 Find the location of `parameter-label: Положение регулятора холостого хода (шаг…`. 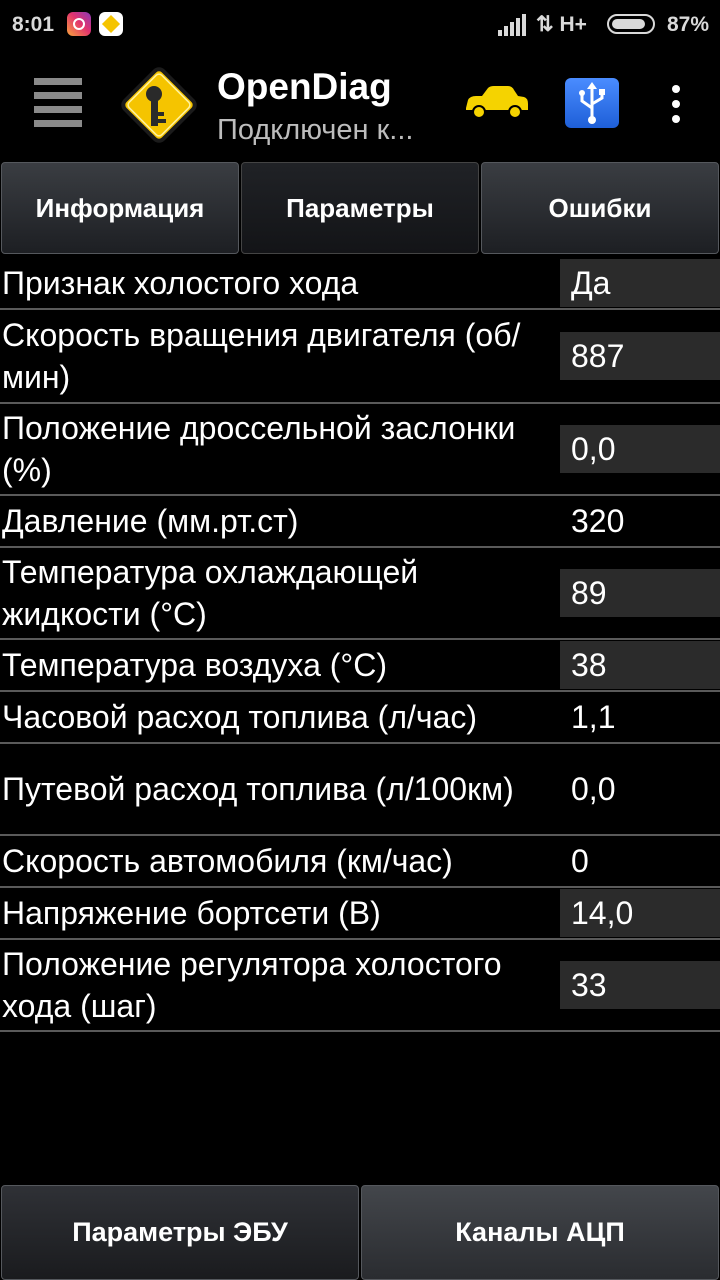

parameter-label: Положение регулятора холостого хода (шаг… is located at coordinates (252, 985).